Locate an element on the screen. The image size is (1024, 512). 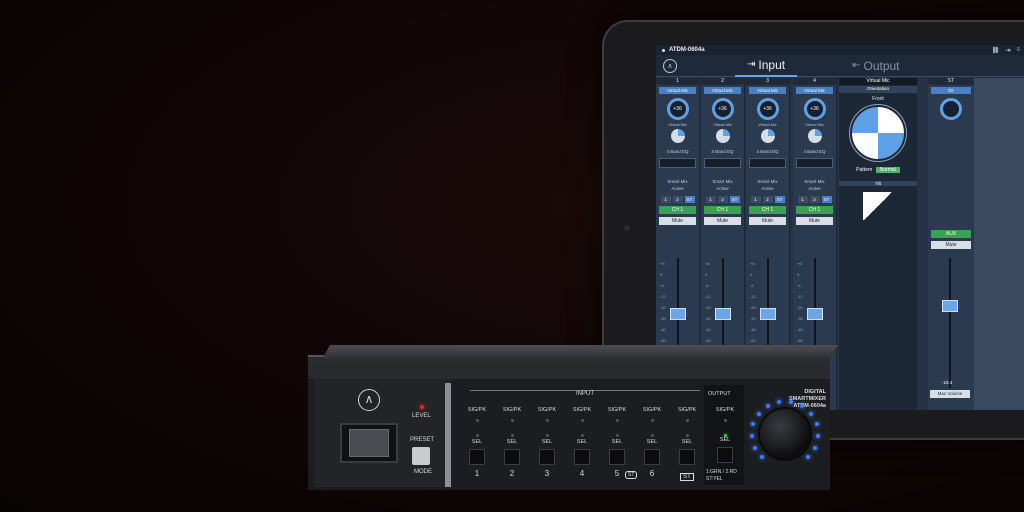
audio-technica-logo-icon: ∧ is located at coordinates (369, 400).